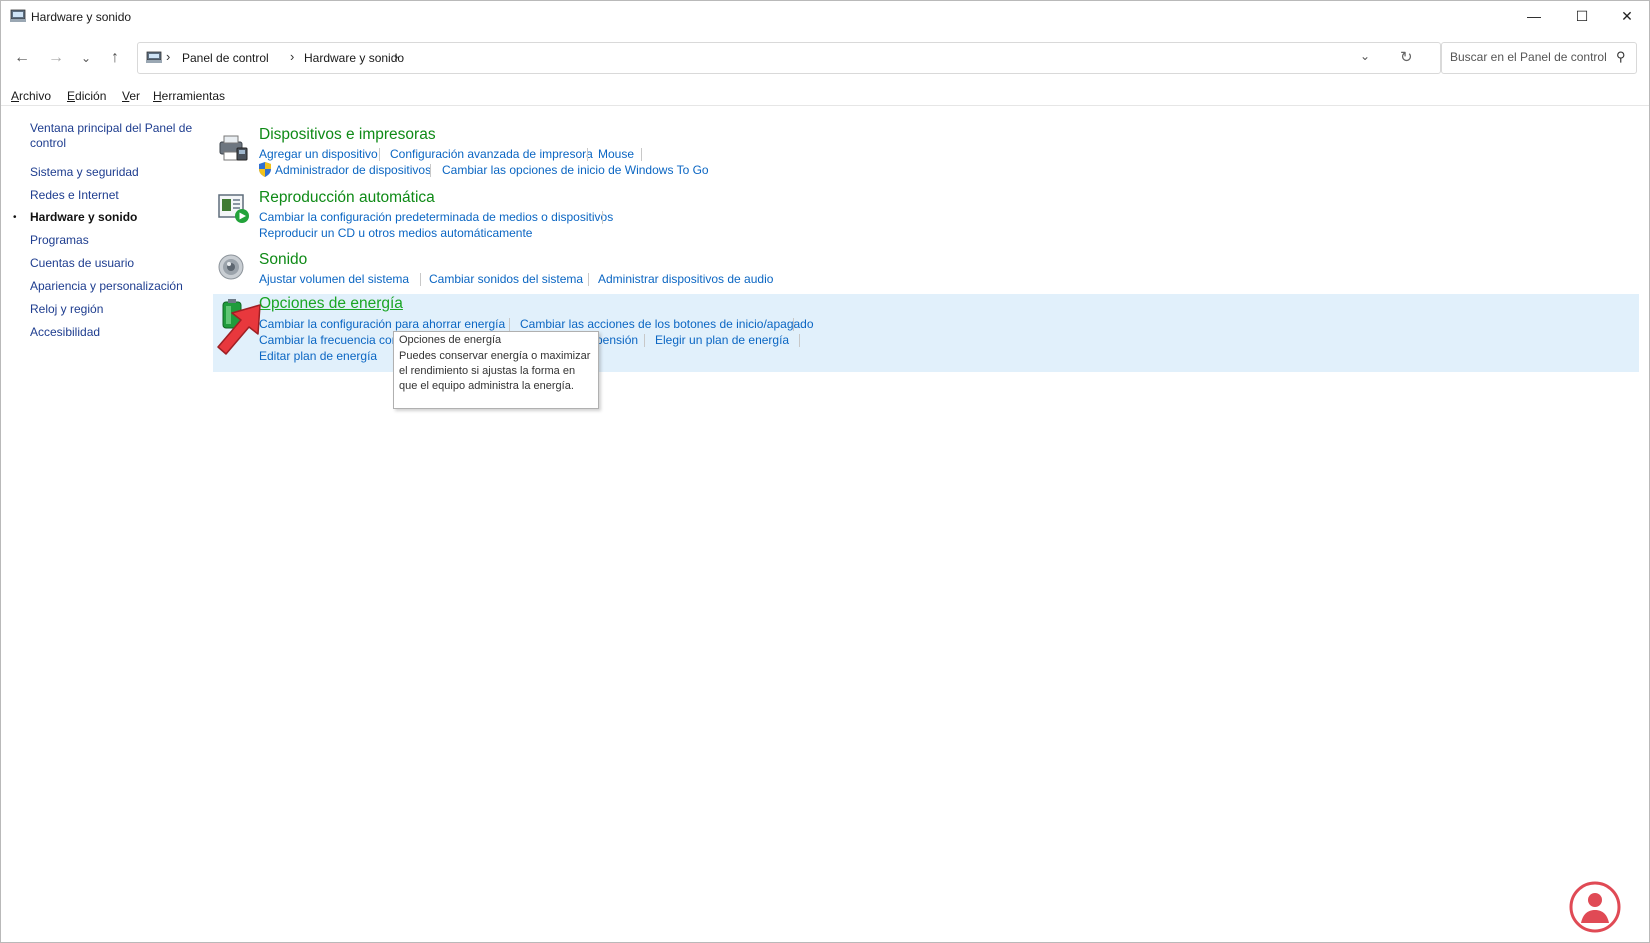 Image resolution: width=1650 pixels, height=943 pixels. Describe the element at coordinates (825, 17) in the screenshot. I see `title-bar: Hardware y sonido — ☐ ✕` at that location.